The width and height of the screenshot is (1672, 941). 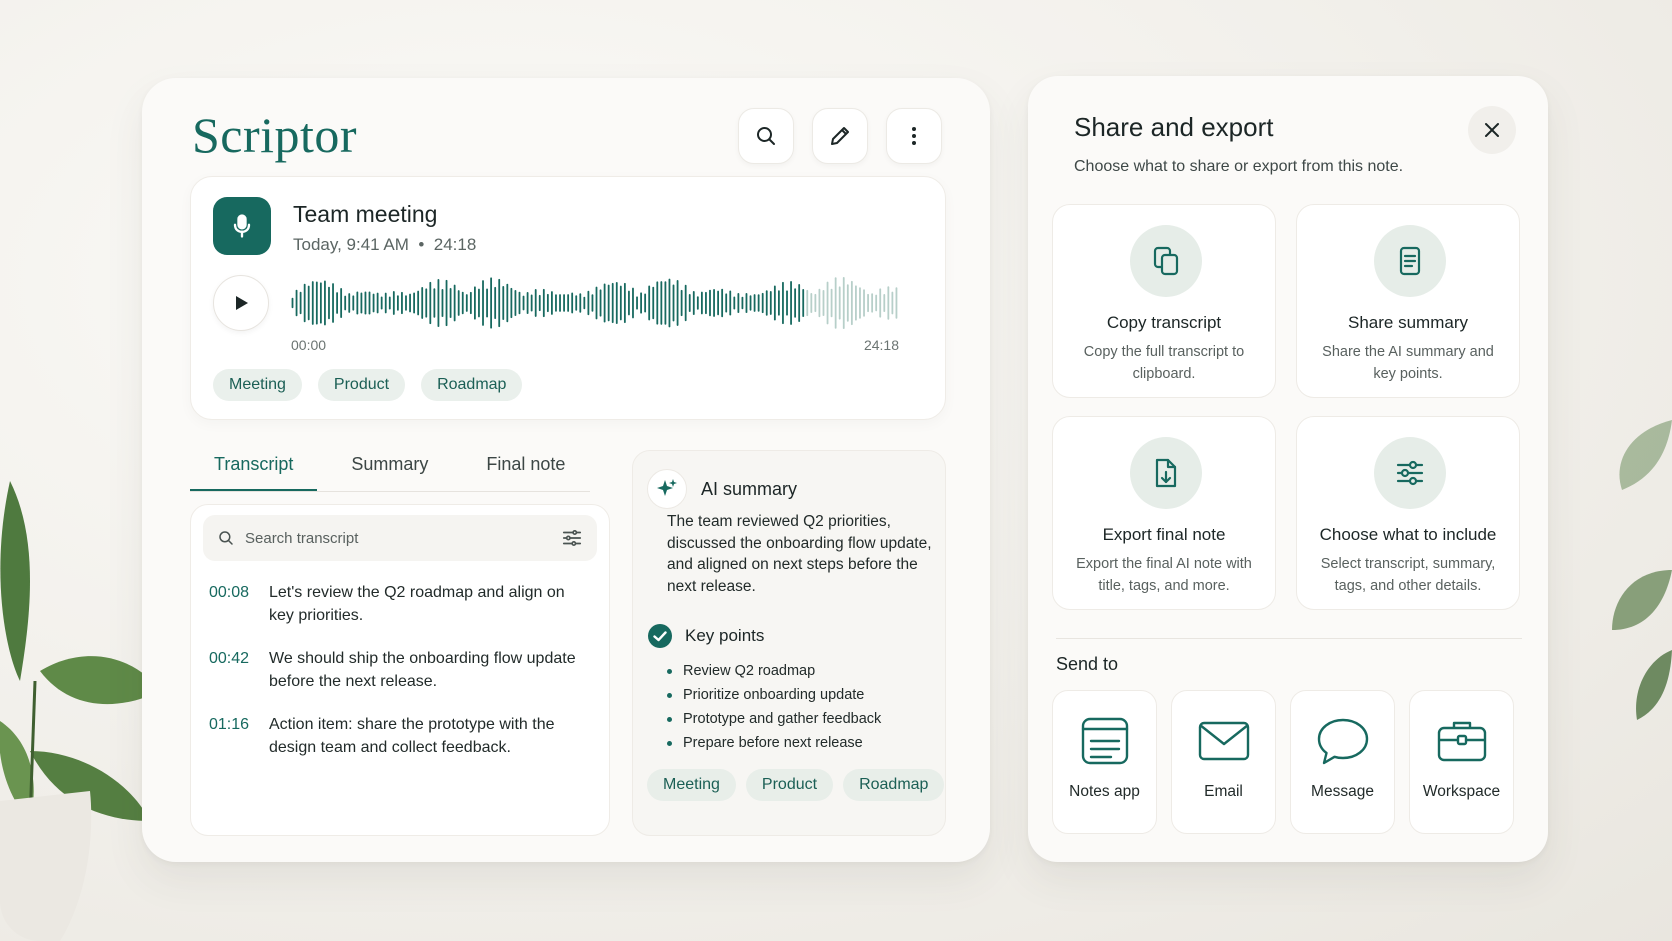 What do you see at coordinates (1342, 791) in the screenshot?
I see `send-label-text: Message` at bounding box center [1342, 791].